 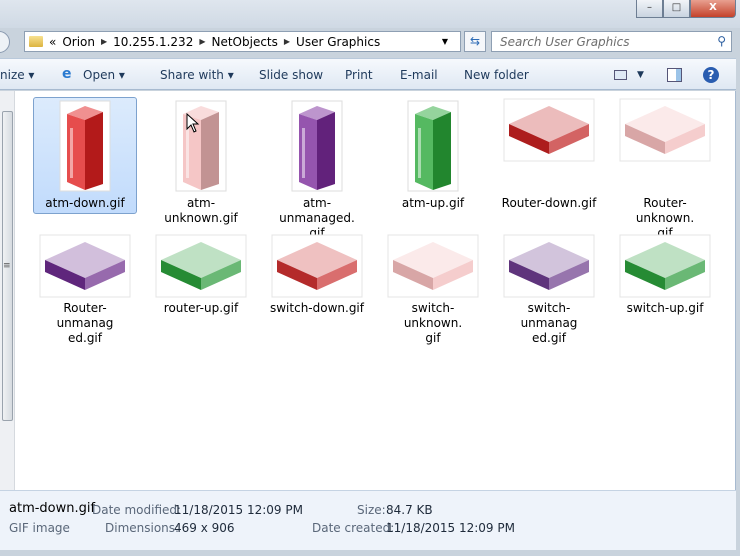 What do you see at coordinates (85, 203) in the screenshot?
I see `file-name: atm-down.gif` at bounding box center [85, 203].